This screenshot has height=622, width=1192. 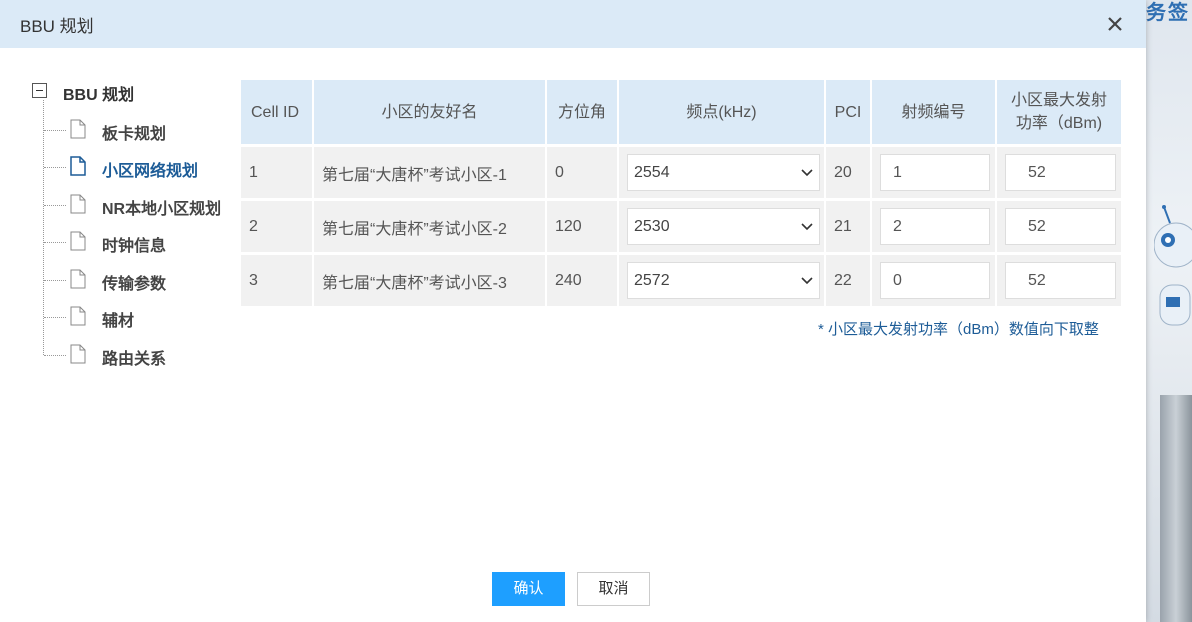 I want to click on azimuth-value: 0, so click(x=582, y=172).